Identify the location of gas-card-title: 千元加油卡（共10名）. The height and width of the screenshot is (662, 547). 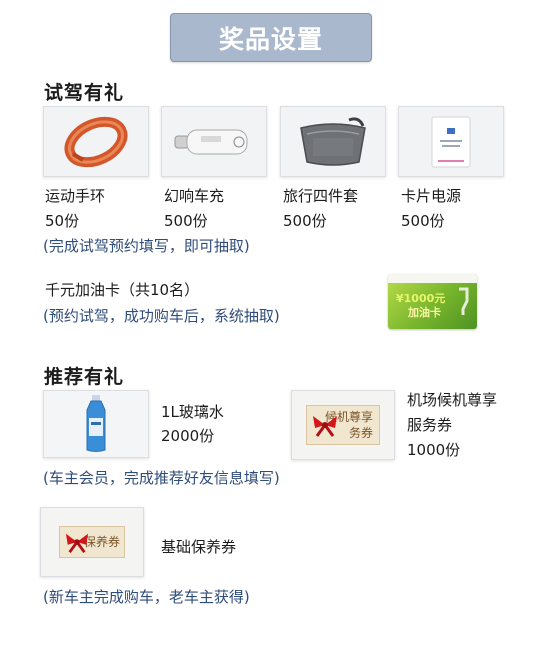
(122, 290).